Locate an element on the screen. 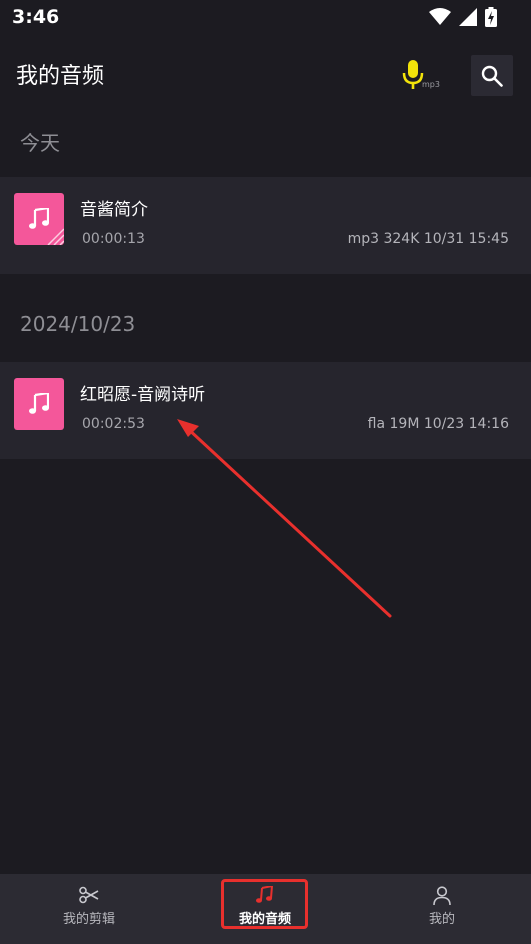 This screenshot has width=531, height=944. audio-meta: fla 19M 10/23 14:16 is located at coordinates (438, 424).